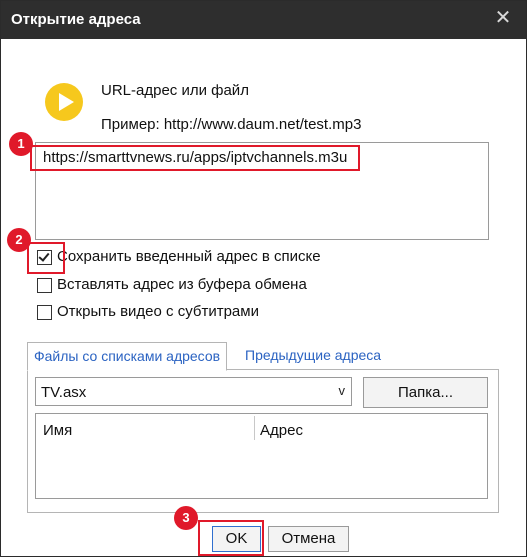 This screenshot has width=527, height=557. Describe the element at coordinates (231, 124) in the screenshot. I see `example-label: Пример: http://www.daum.net/test.mp3` at that location.